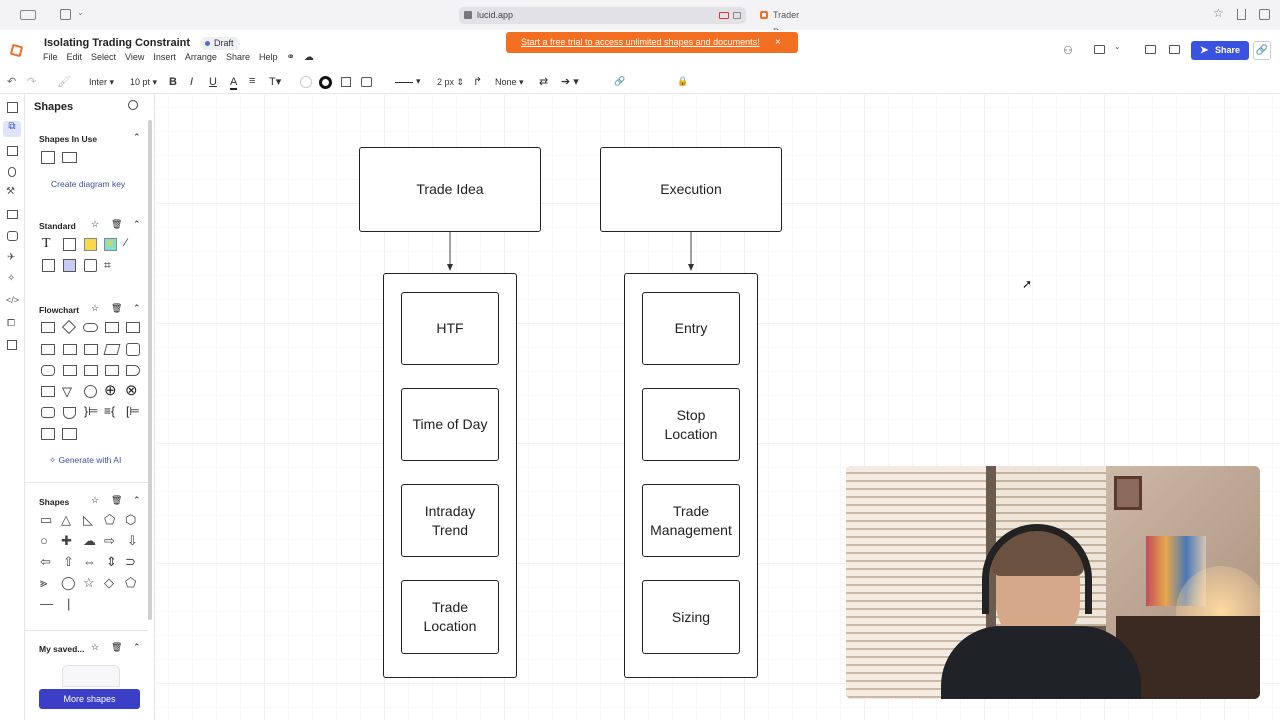  I want to click on node-intraday-trend: Intraday Trend, so click(450, 520).